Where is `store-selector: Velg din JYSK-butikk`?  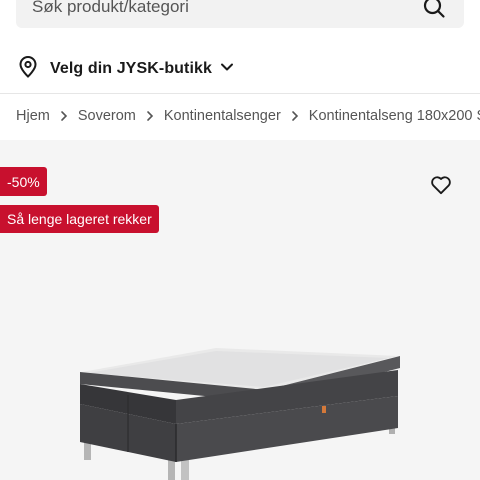 store-selector: Velg din JYSK-butikk is located at coordinates (126, 69).